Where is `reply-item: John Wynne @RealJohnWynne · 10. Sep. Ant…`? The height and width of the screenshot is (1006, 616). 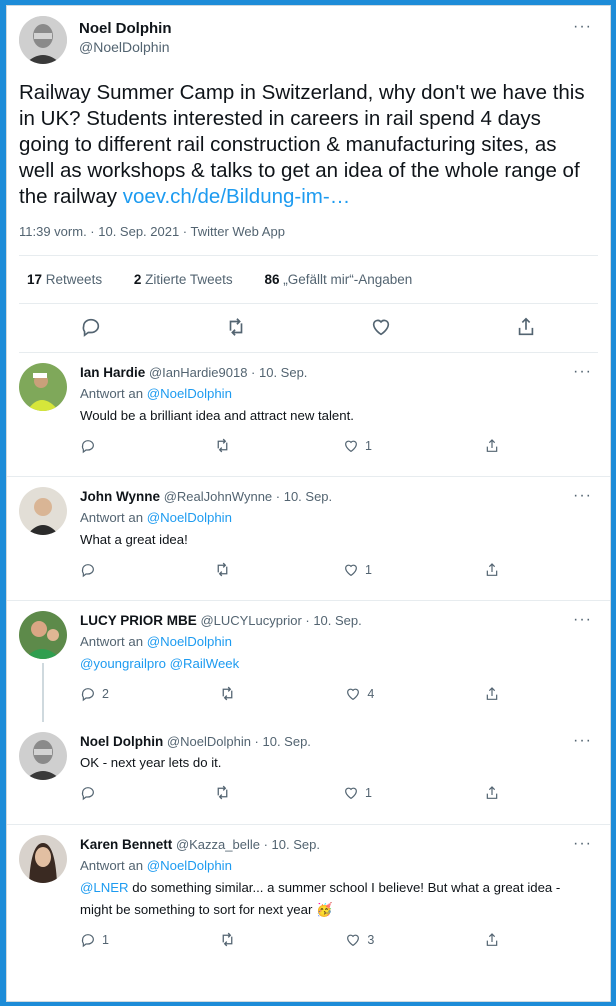 reply-item: John Wynne @RealJohnWynne · 10. Sep. Ant… is located at coordinates (308, 539).